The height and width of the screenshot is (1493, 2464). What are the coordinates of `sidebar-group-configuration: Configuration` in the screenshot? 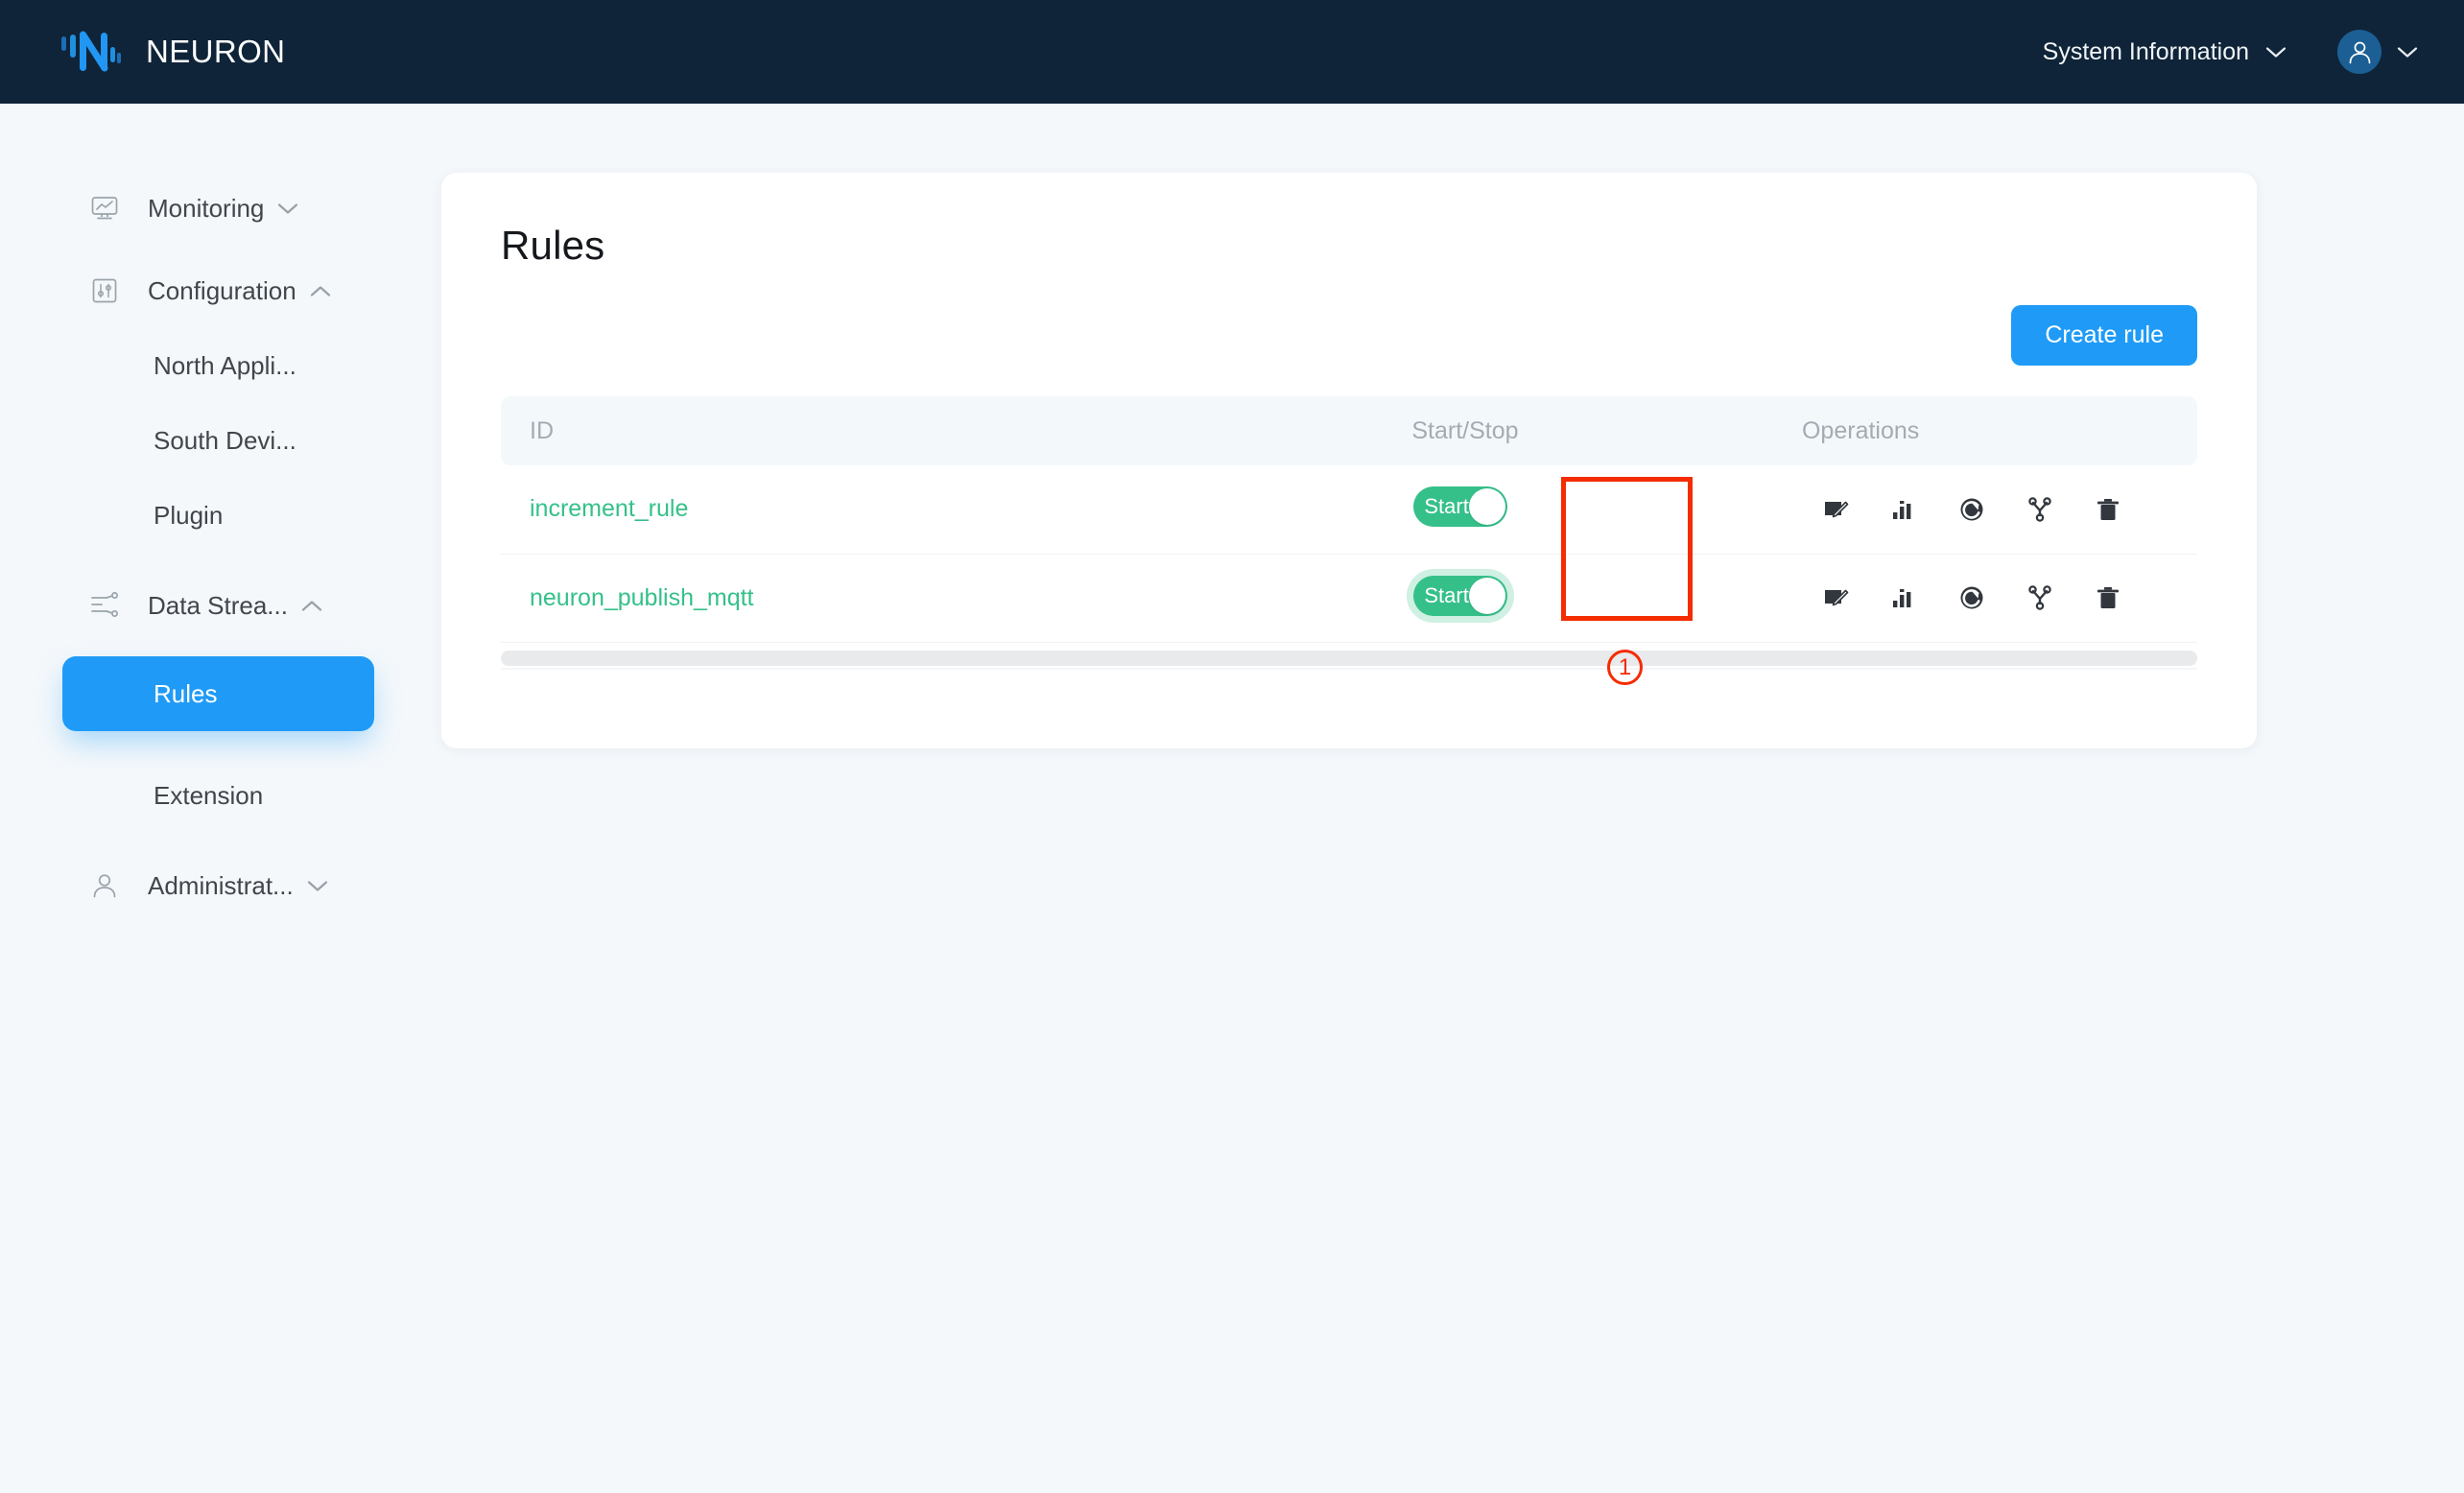 It's located at (220, 290).